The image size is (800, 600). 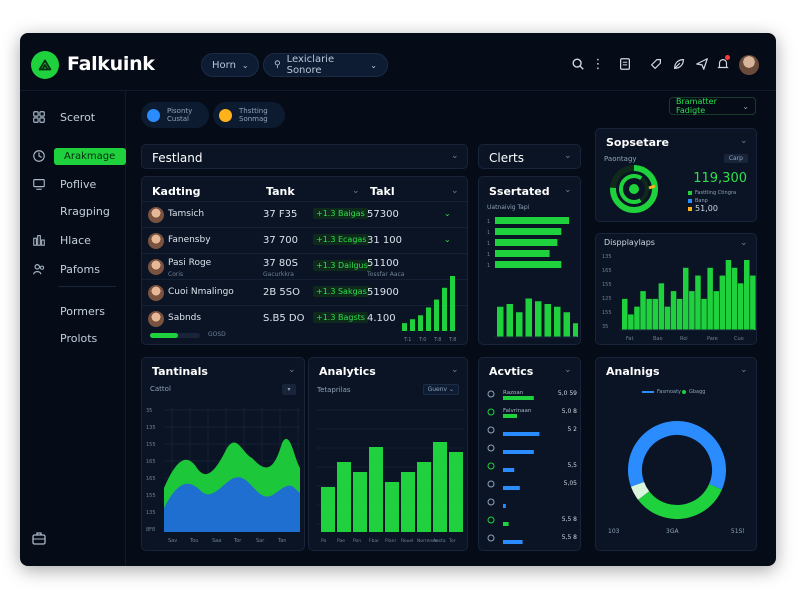 I want to click on sidebar-item-scerot: Scerot, so click(x=73, y=117).